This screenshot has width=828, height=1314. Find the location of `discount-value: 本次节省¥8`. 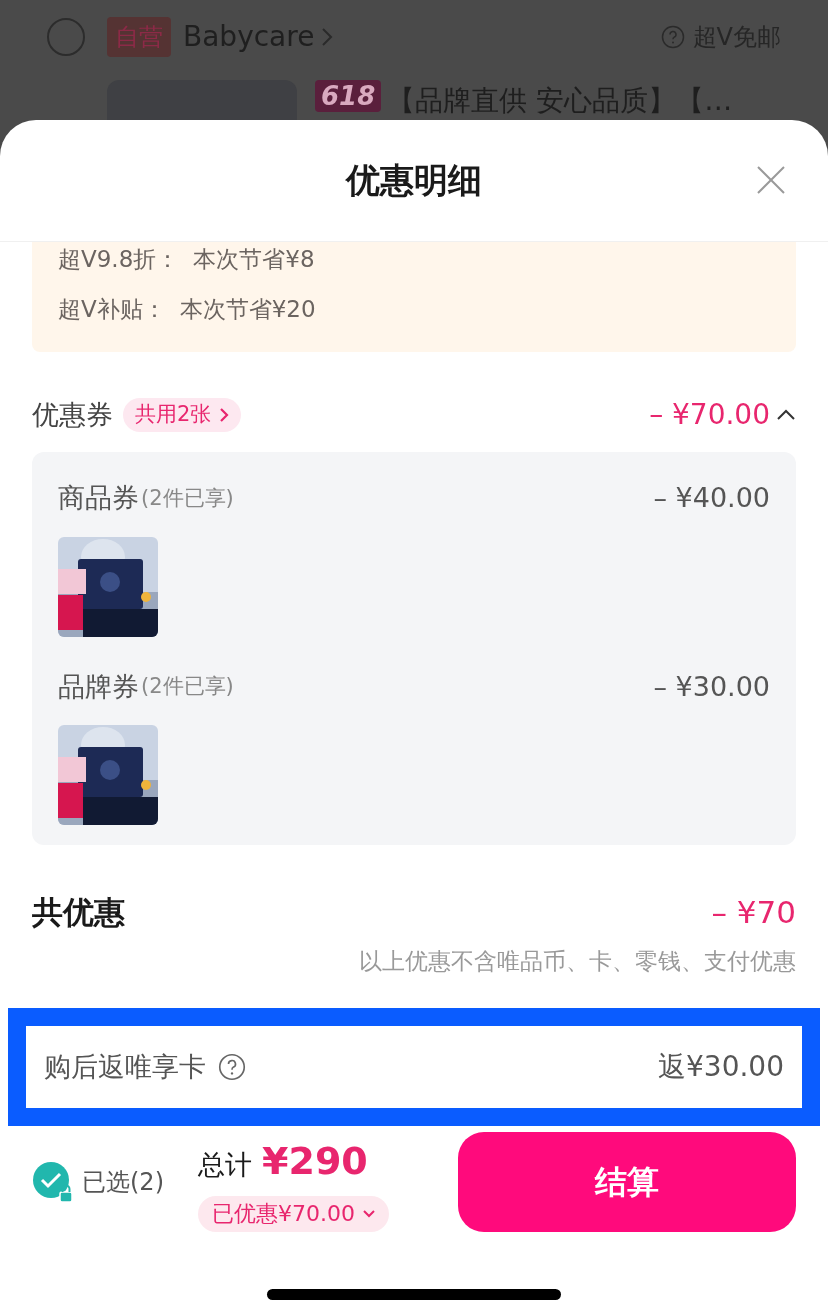

discount-value: 本次节省¥8 is located at coordinates (254, 259).